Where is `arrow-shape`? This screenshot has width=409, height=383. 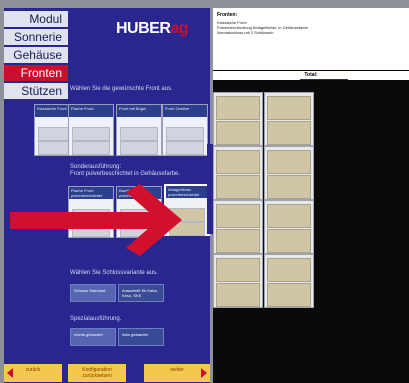
arrow-shape is located at coordinates (96, 220).